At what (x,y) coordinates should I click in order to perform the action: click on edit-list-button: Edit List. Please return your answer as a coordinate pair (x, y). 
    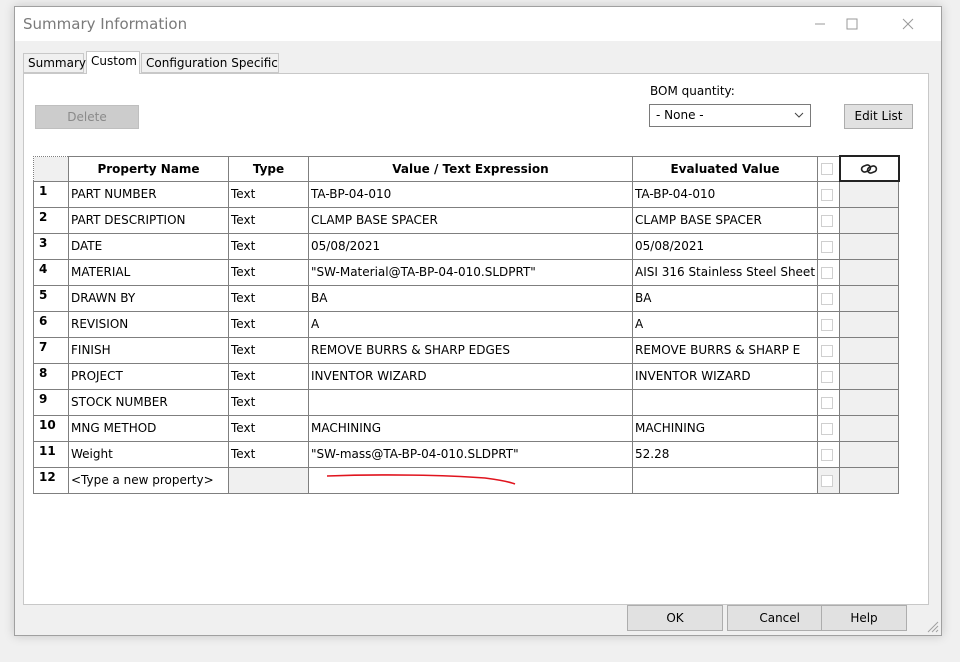
    Looking at the image, I should click on (878, 116).